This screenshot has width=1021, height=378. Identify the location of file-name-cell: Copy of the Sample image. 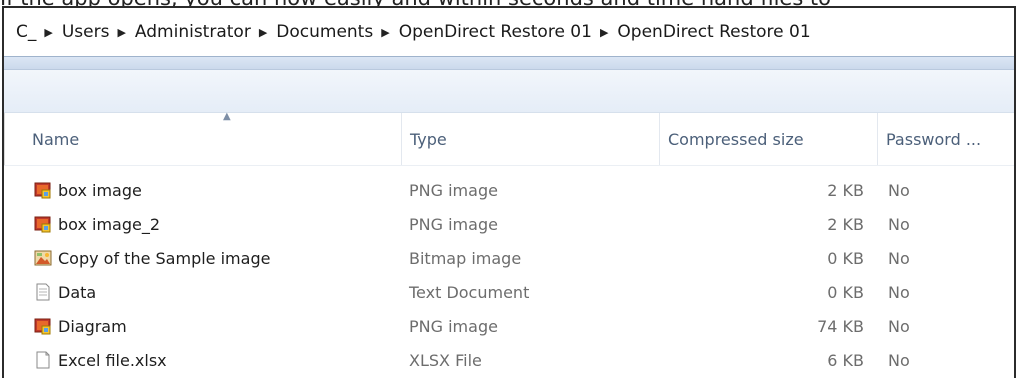
(152, 258).